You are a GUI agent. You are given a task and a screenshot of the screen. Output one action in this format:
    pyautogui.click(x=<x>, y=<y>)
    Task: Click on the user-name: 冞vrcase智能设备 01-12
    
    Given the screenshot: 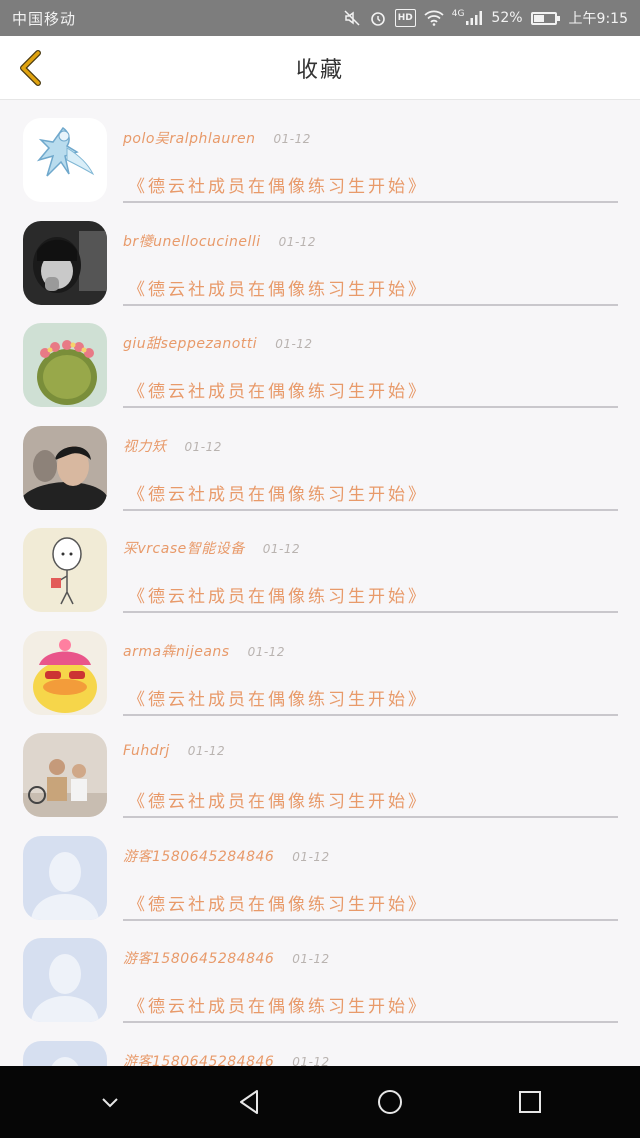 What is the action you would take?
    pyautogui.click(x=211, y=548)
    